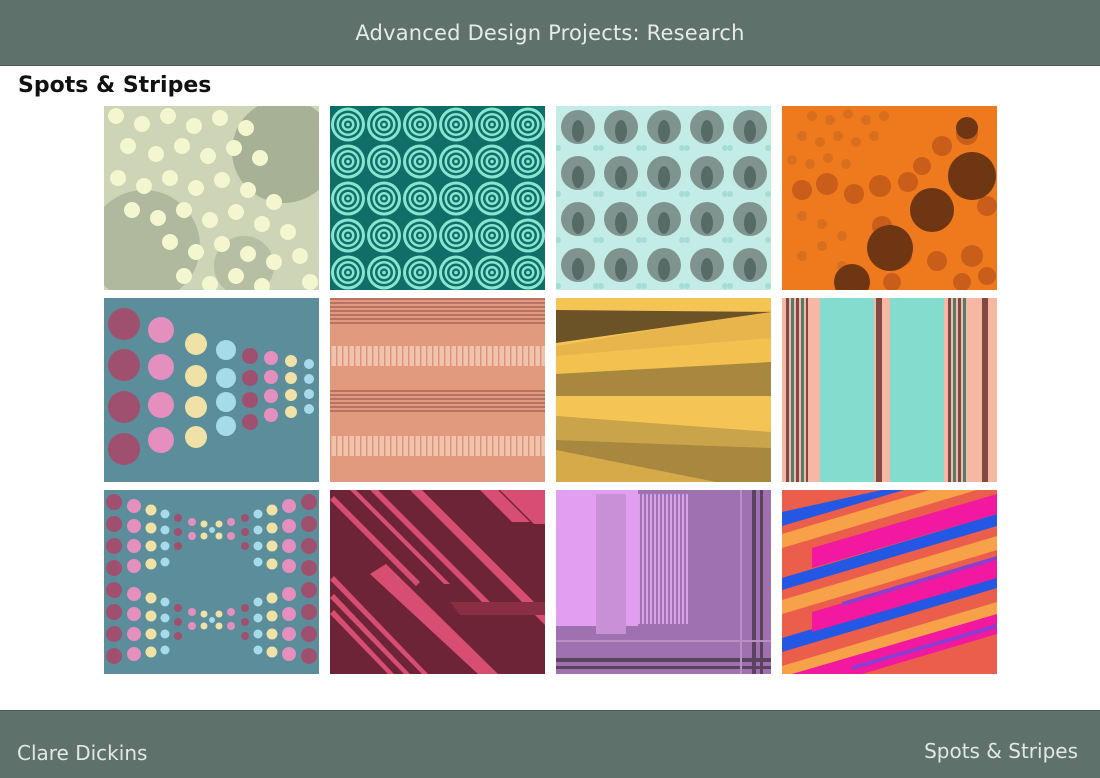 This screenshot has height=778, width=1100. I want to click on pattern-tile-sage-dots, so click(211, 198).